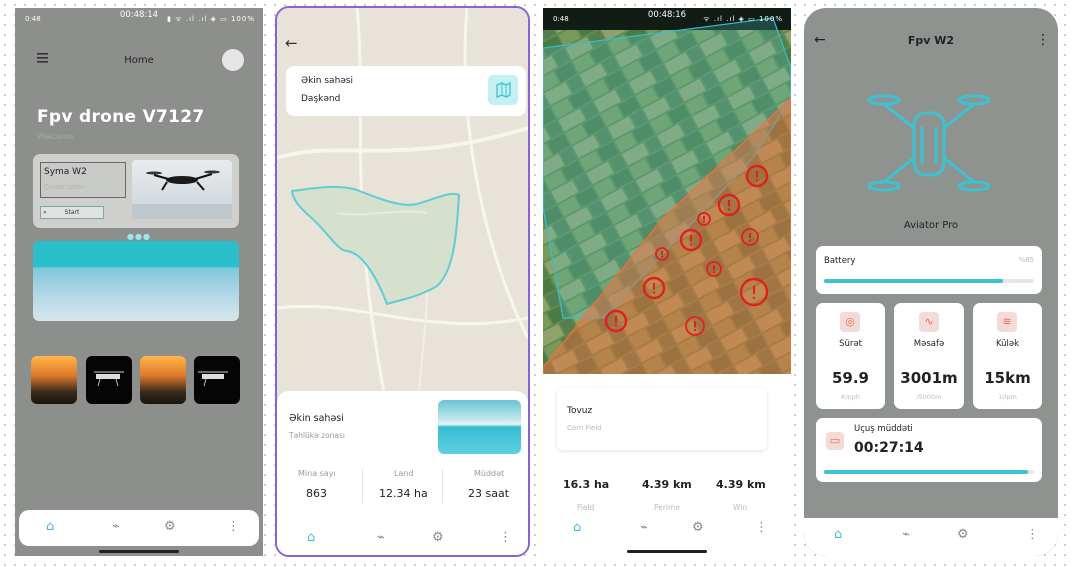 Image resolution: width=1073 pixels, height=567 pixels. I want to click on speedometer-icon: ◎, so click(850, 322).